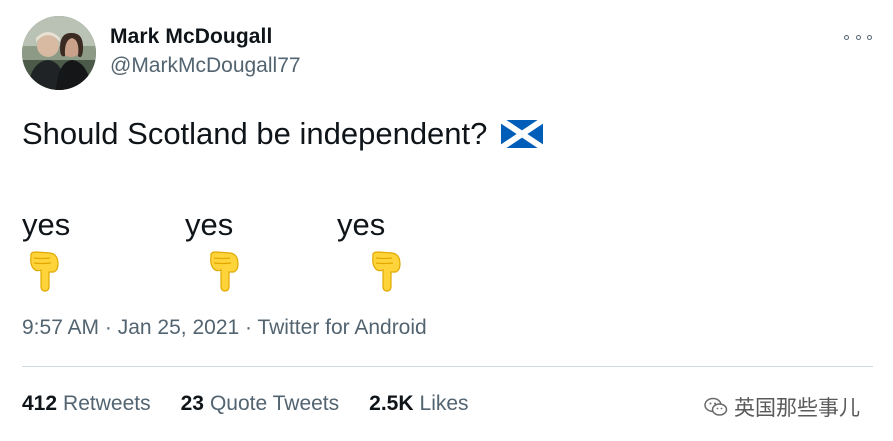  Describe the element at coordinates (178, 327) in the screenshot. I see `tweet-date: Jan 25, 2021` at that location.